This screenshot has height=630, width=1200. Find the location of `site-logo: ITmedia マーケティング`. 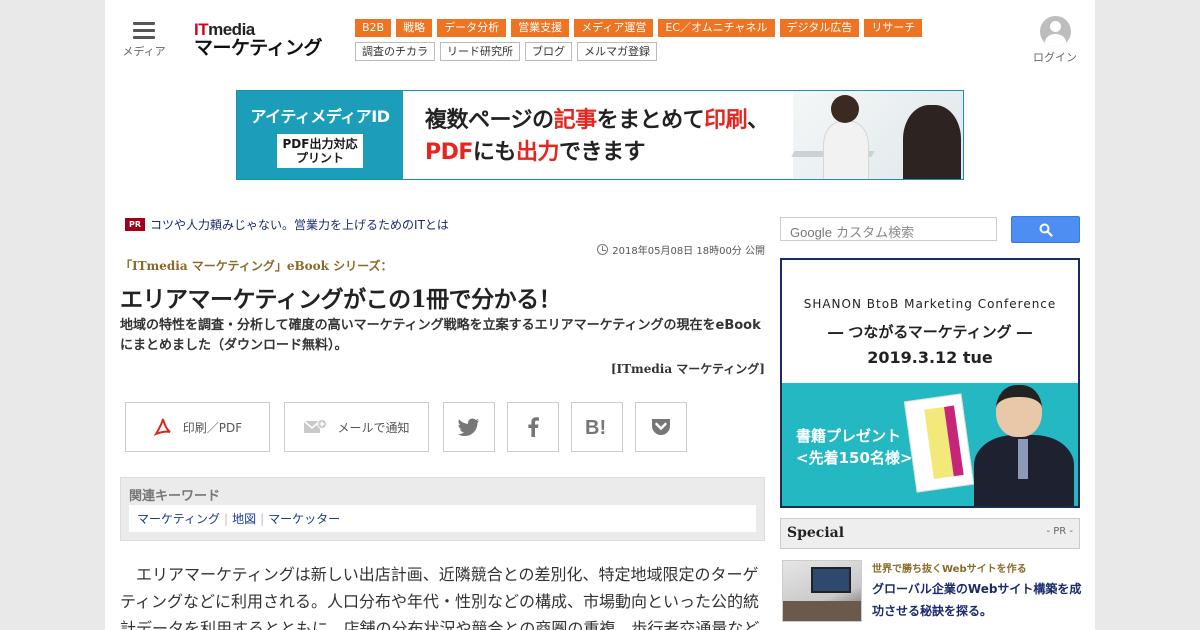

site-logo: ITmedia マーケティング is located at coordinates (258, 39).